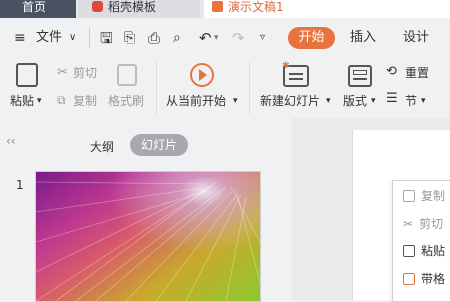 Image resolution: width=450 pixels, height=302 pixels. I want to click on layout-label: 版式, so click(355, 101).